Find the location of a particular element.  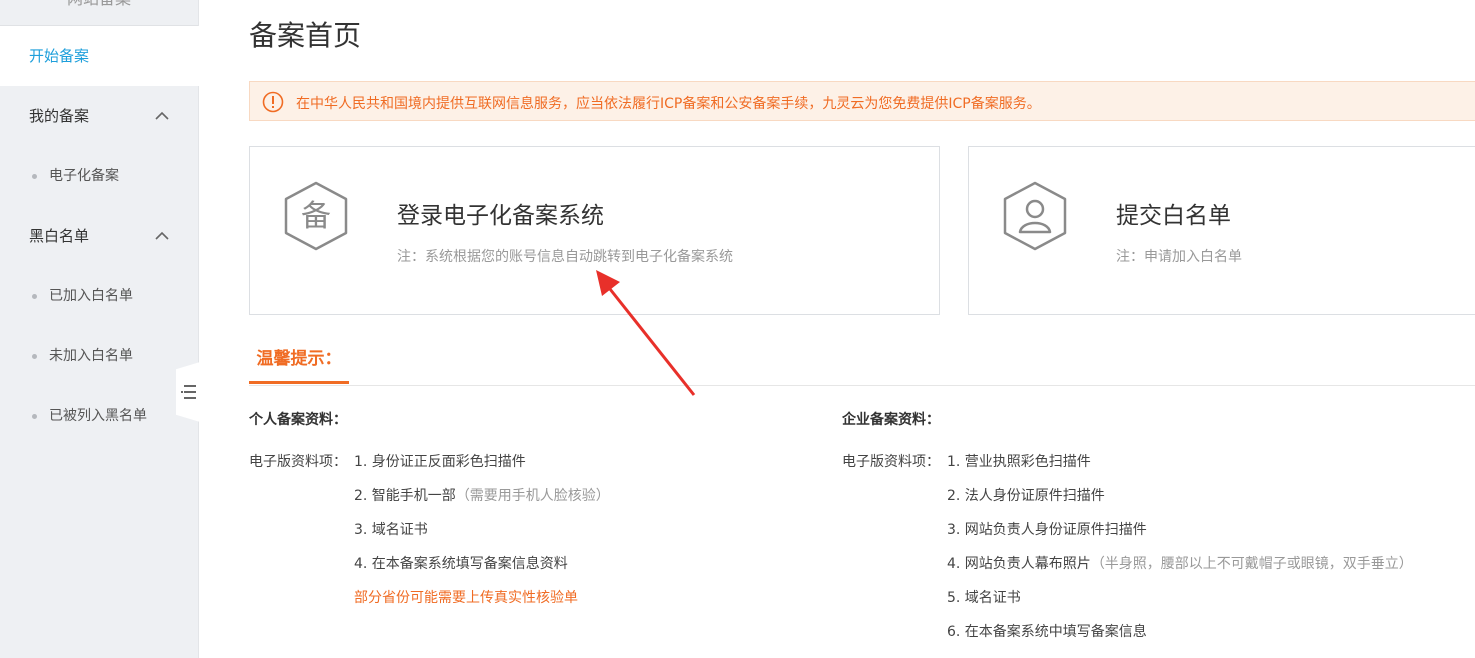

sidebar-item-label: 已被列入黑名单 is located at coordinates (98, 416).